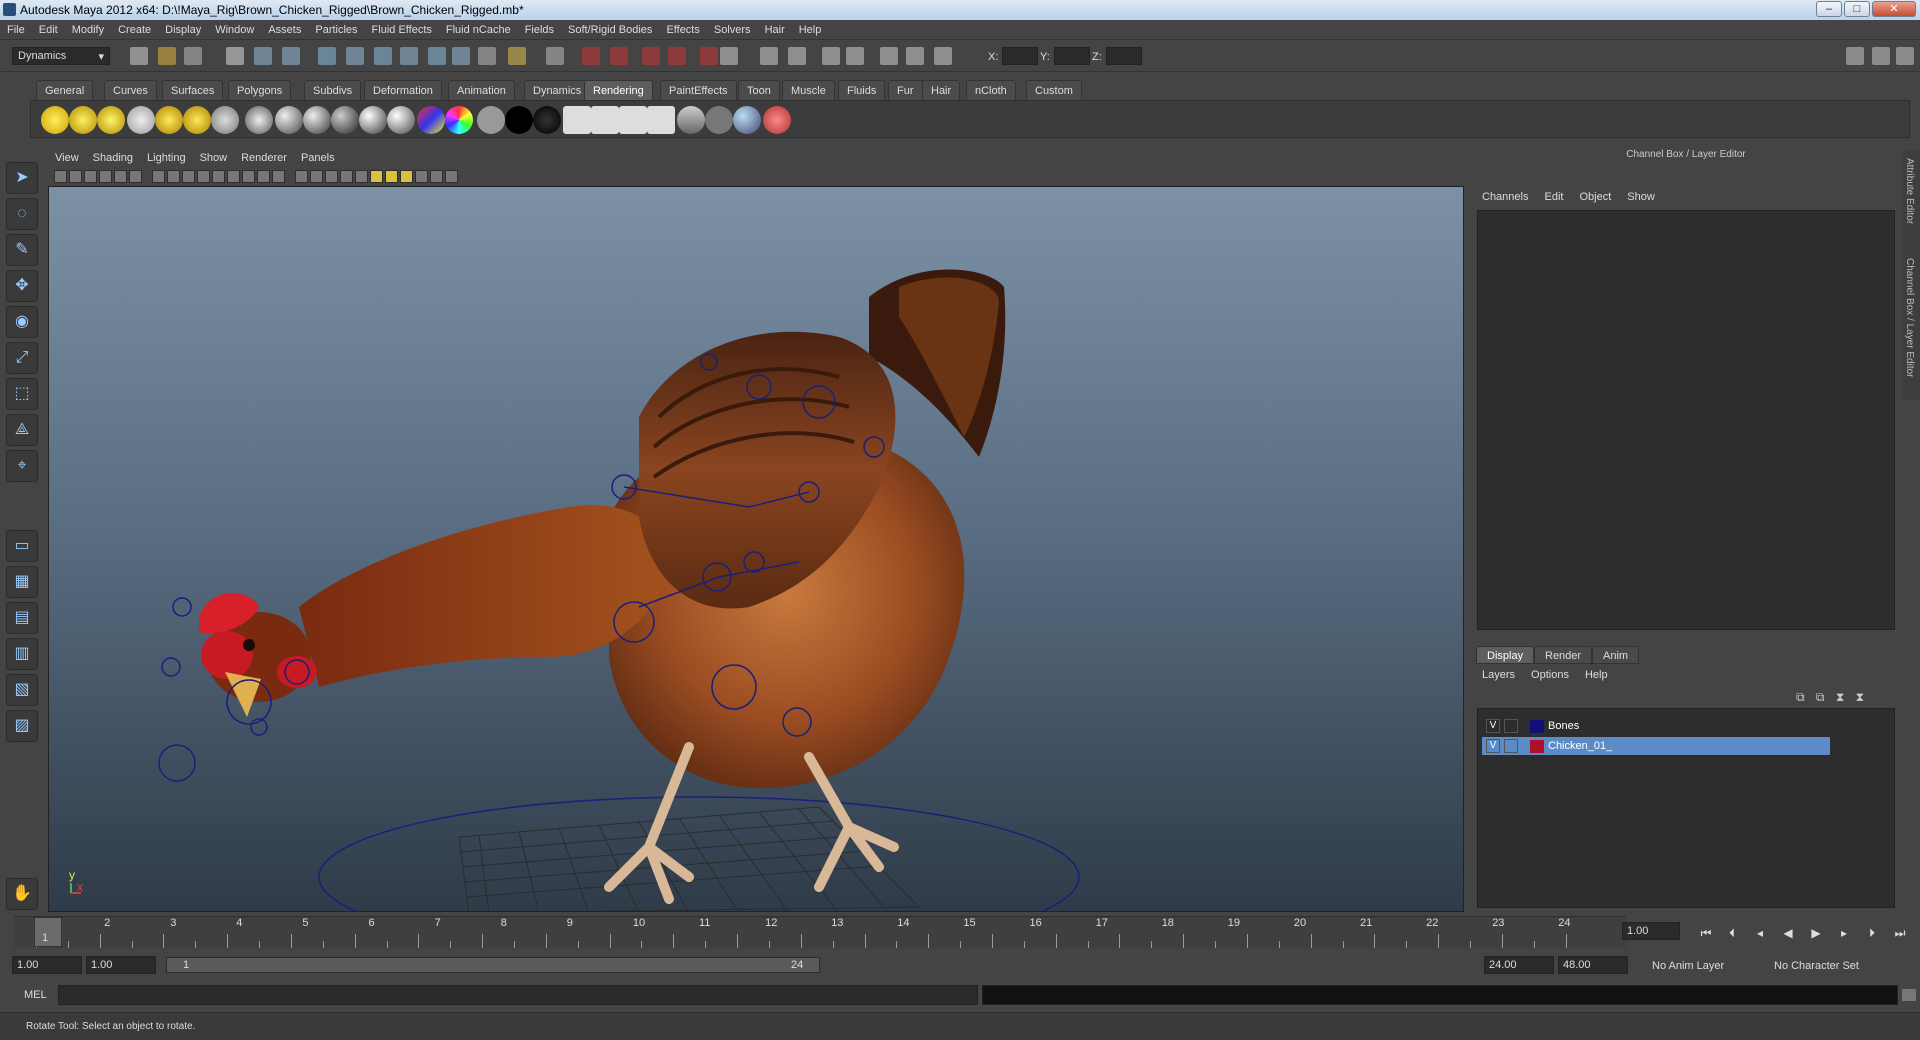  What do you see at coordinates (491, 120) in the screenshot?
I see `surface-shader-icon` at bounding box center [491, 120].